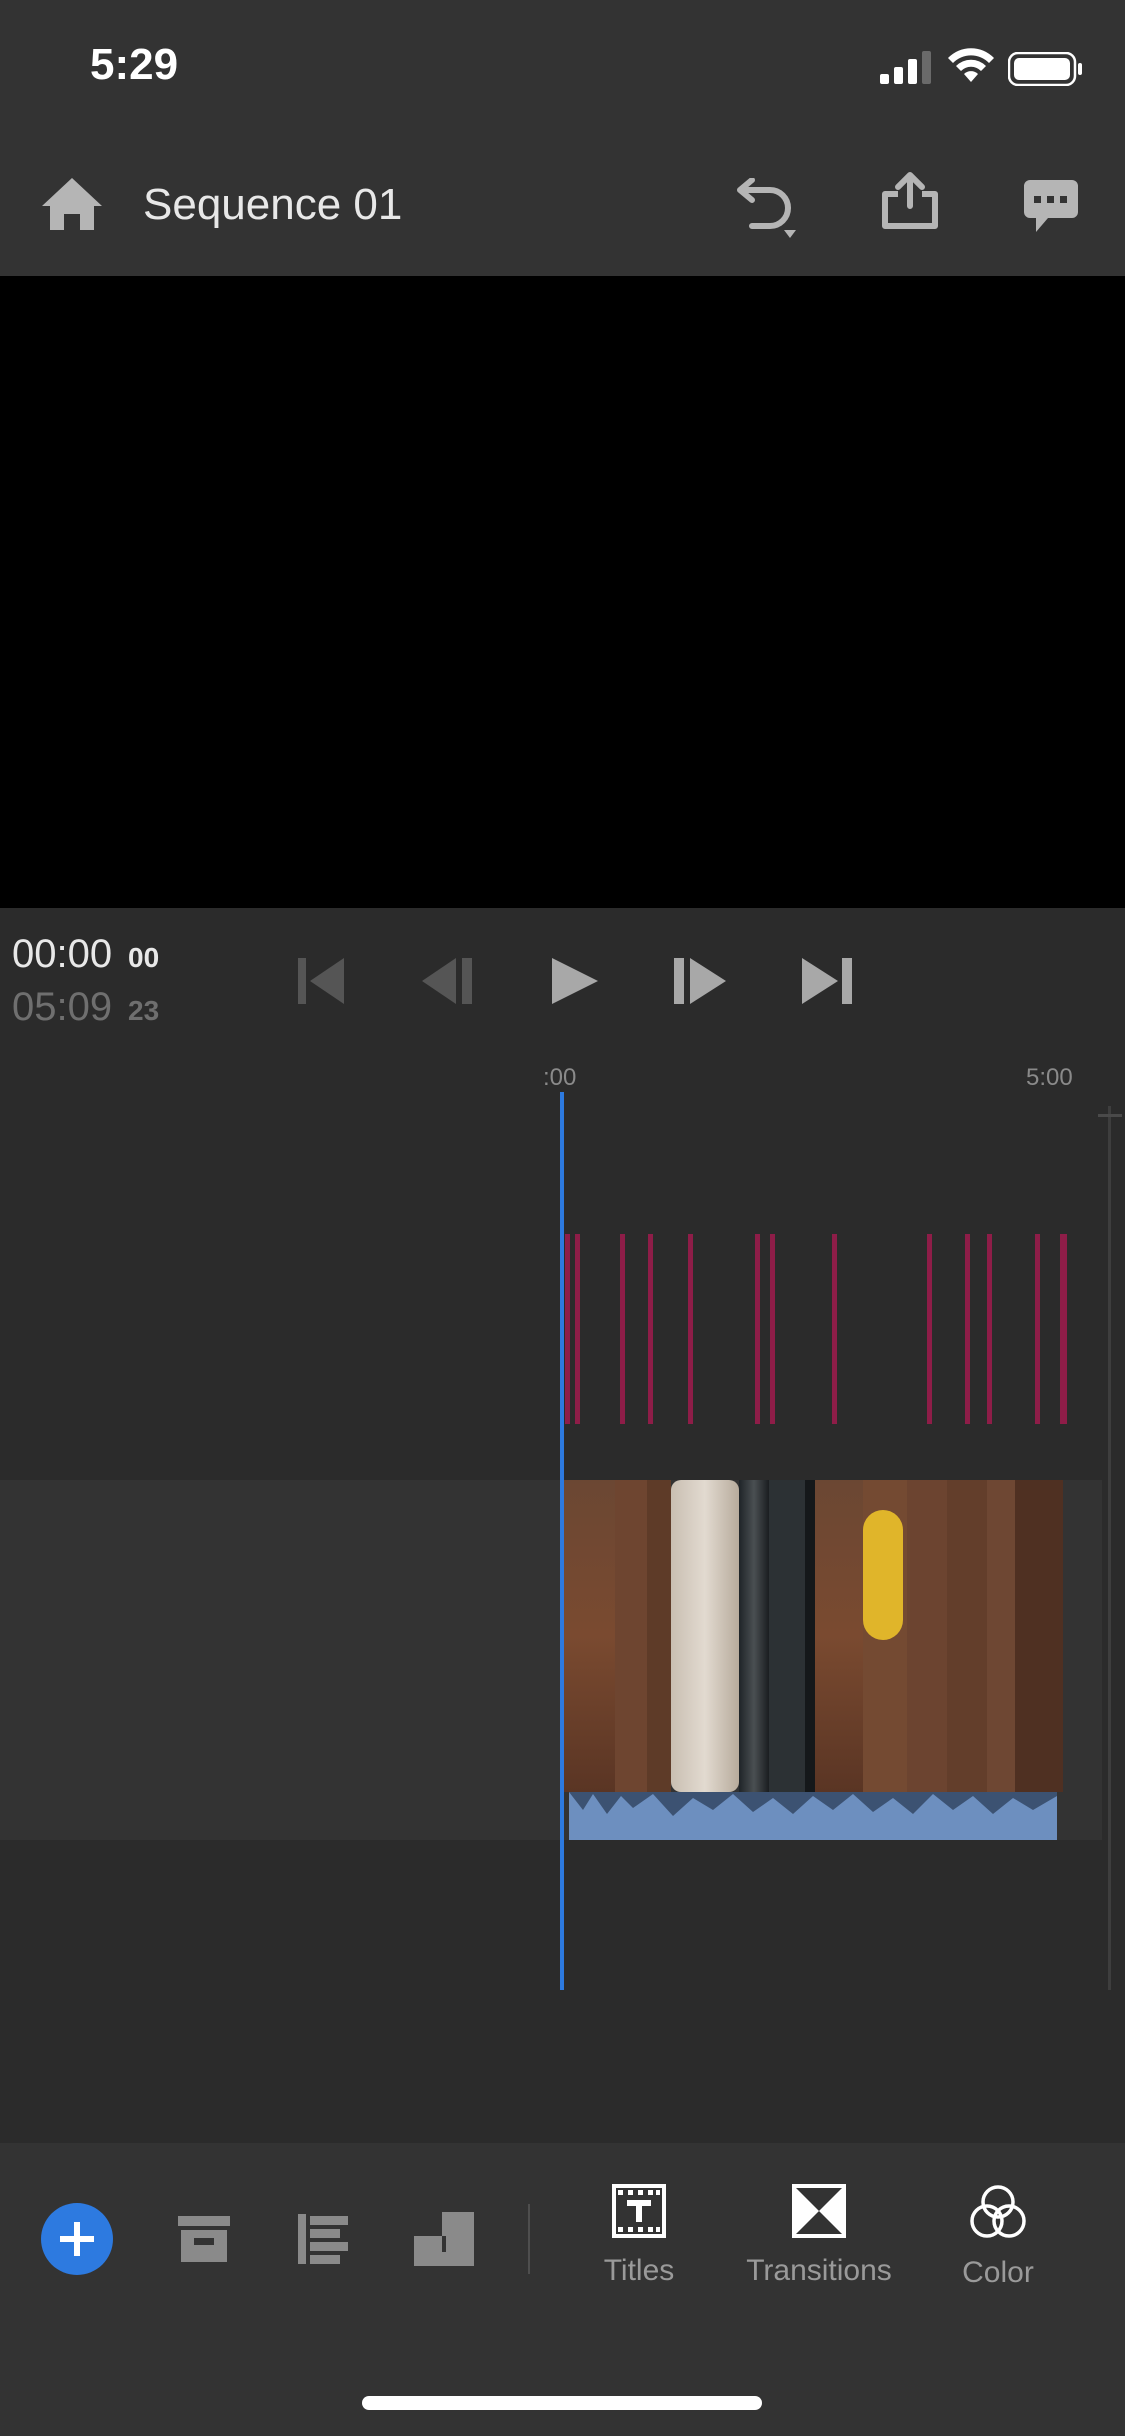 This screenshot has height=2436, width=1125. Describe the element at coordinates (447, 981) in the screenshot. I see `step-back-icon` at that location.